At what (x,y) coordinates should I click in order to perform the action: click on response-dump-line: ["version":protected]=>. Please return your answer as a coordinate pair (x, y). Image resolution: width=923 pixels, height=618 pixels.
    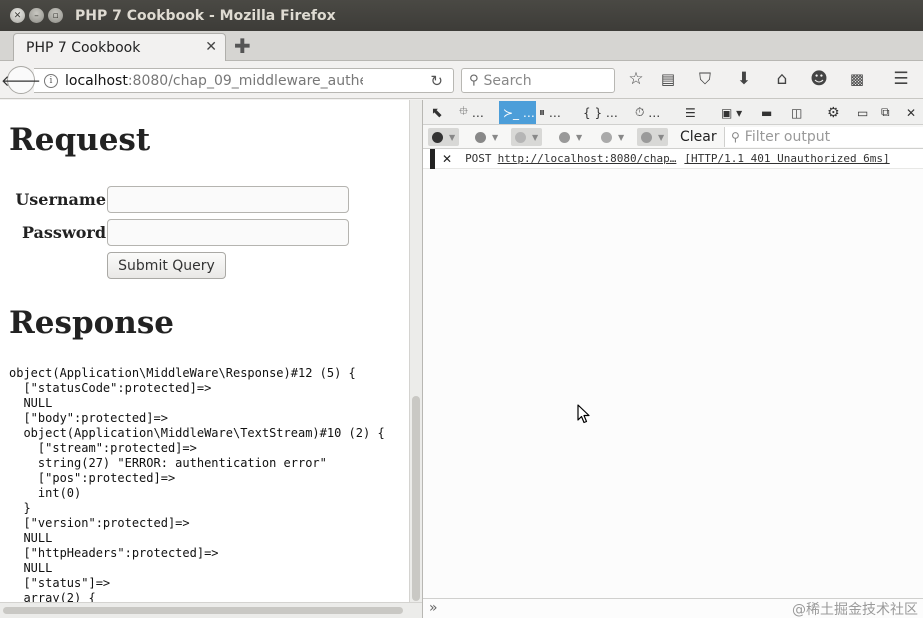
    Looking at the image, I should click on (99, 523).